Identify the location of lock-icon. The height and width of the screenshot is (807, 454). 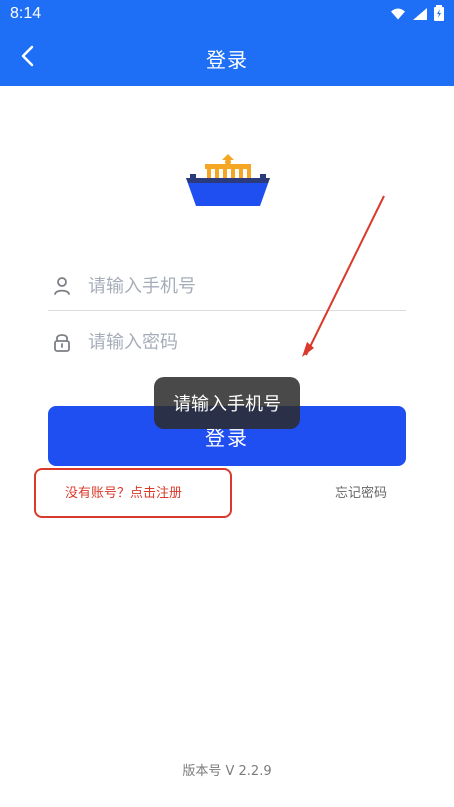
(62, 342).